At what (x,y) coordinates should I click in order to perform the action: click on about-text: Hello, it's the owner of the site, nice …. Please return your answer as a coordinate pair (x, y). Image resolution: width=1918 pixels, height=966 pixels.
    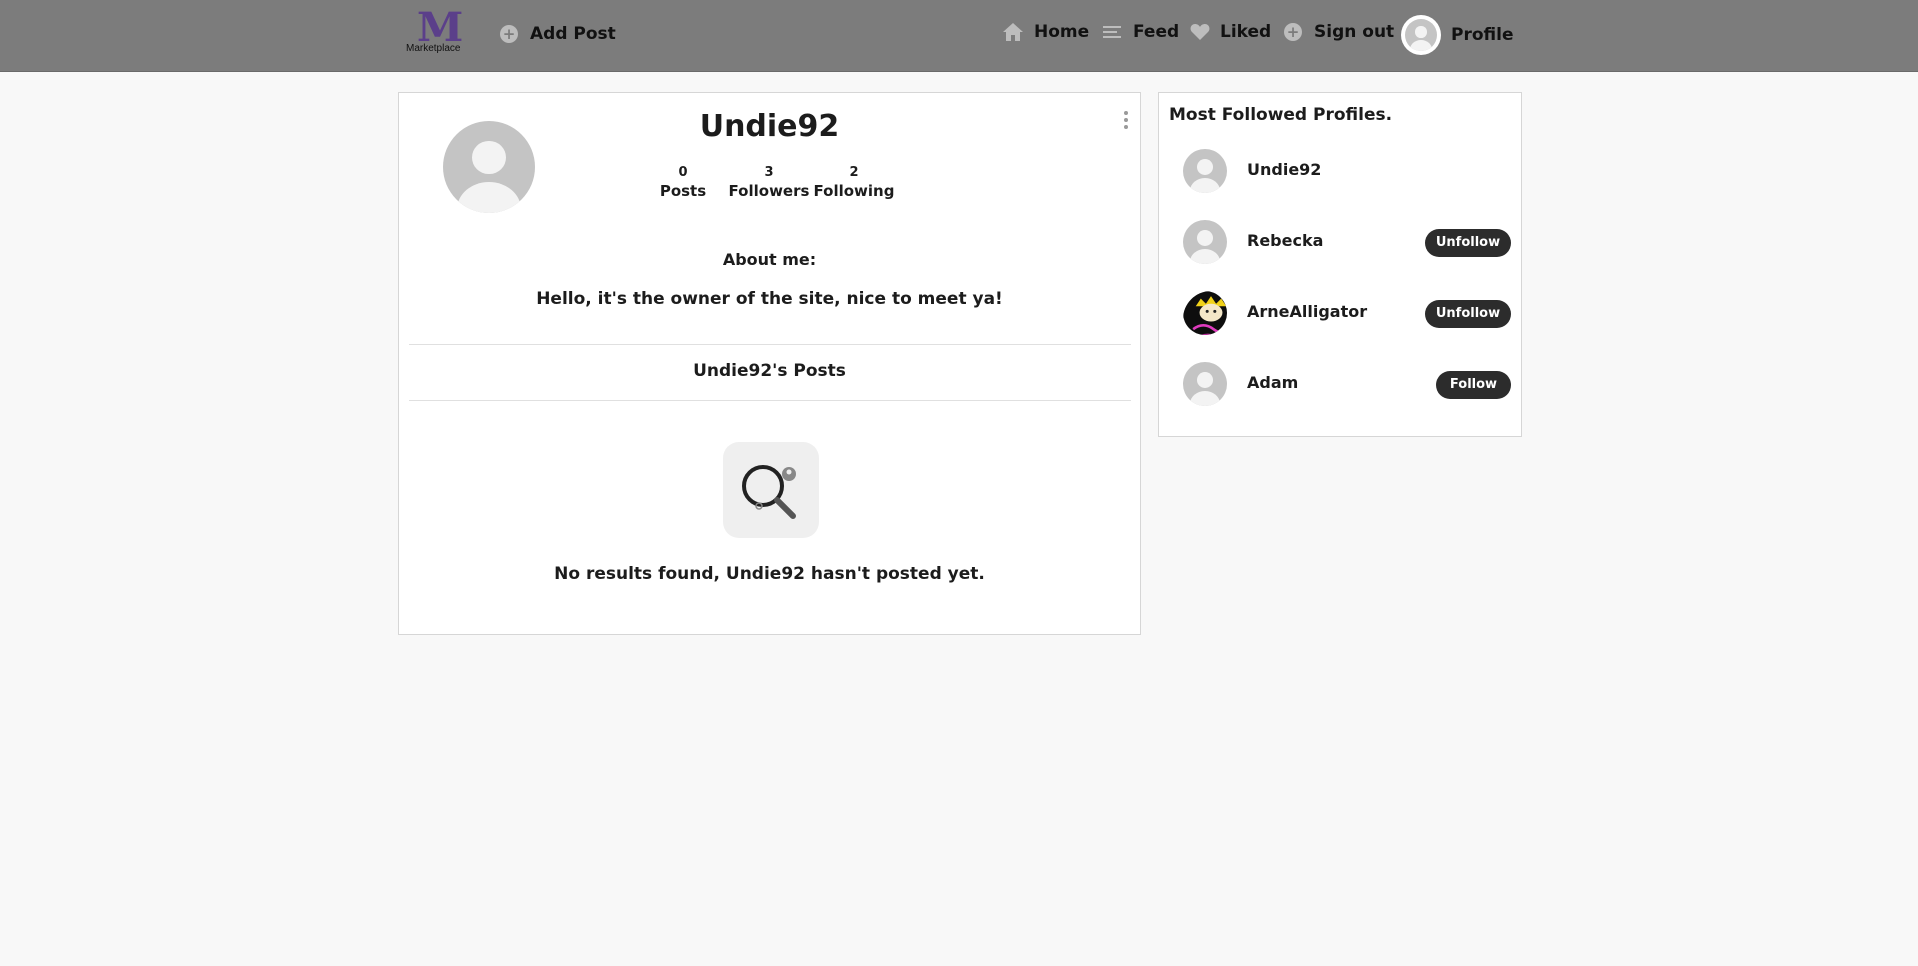
    Looking at the image, I should click on (769, 299).